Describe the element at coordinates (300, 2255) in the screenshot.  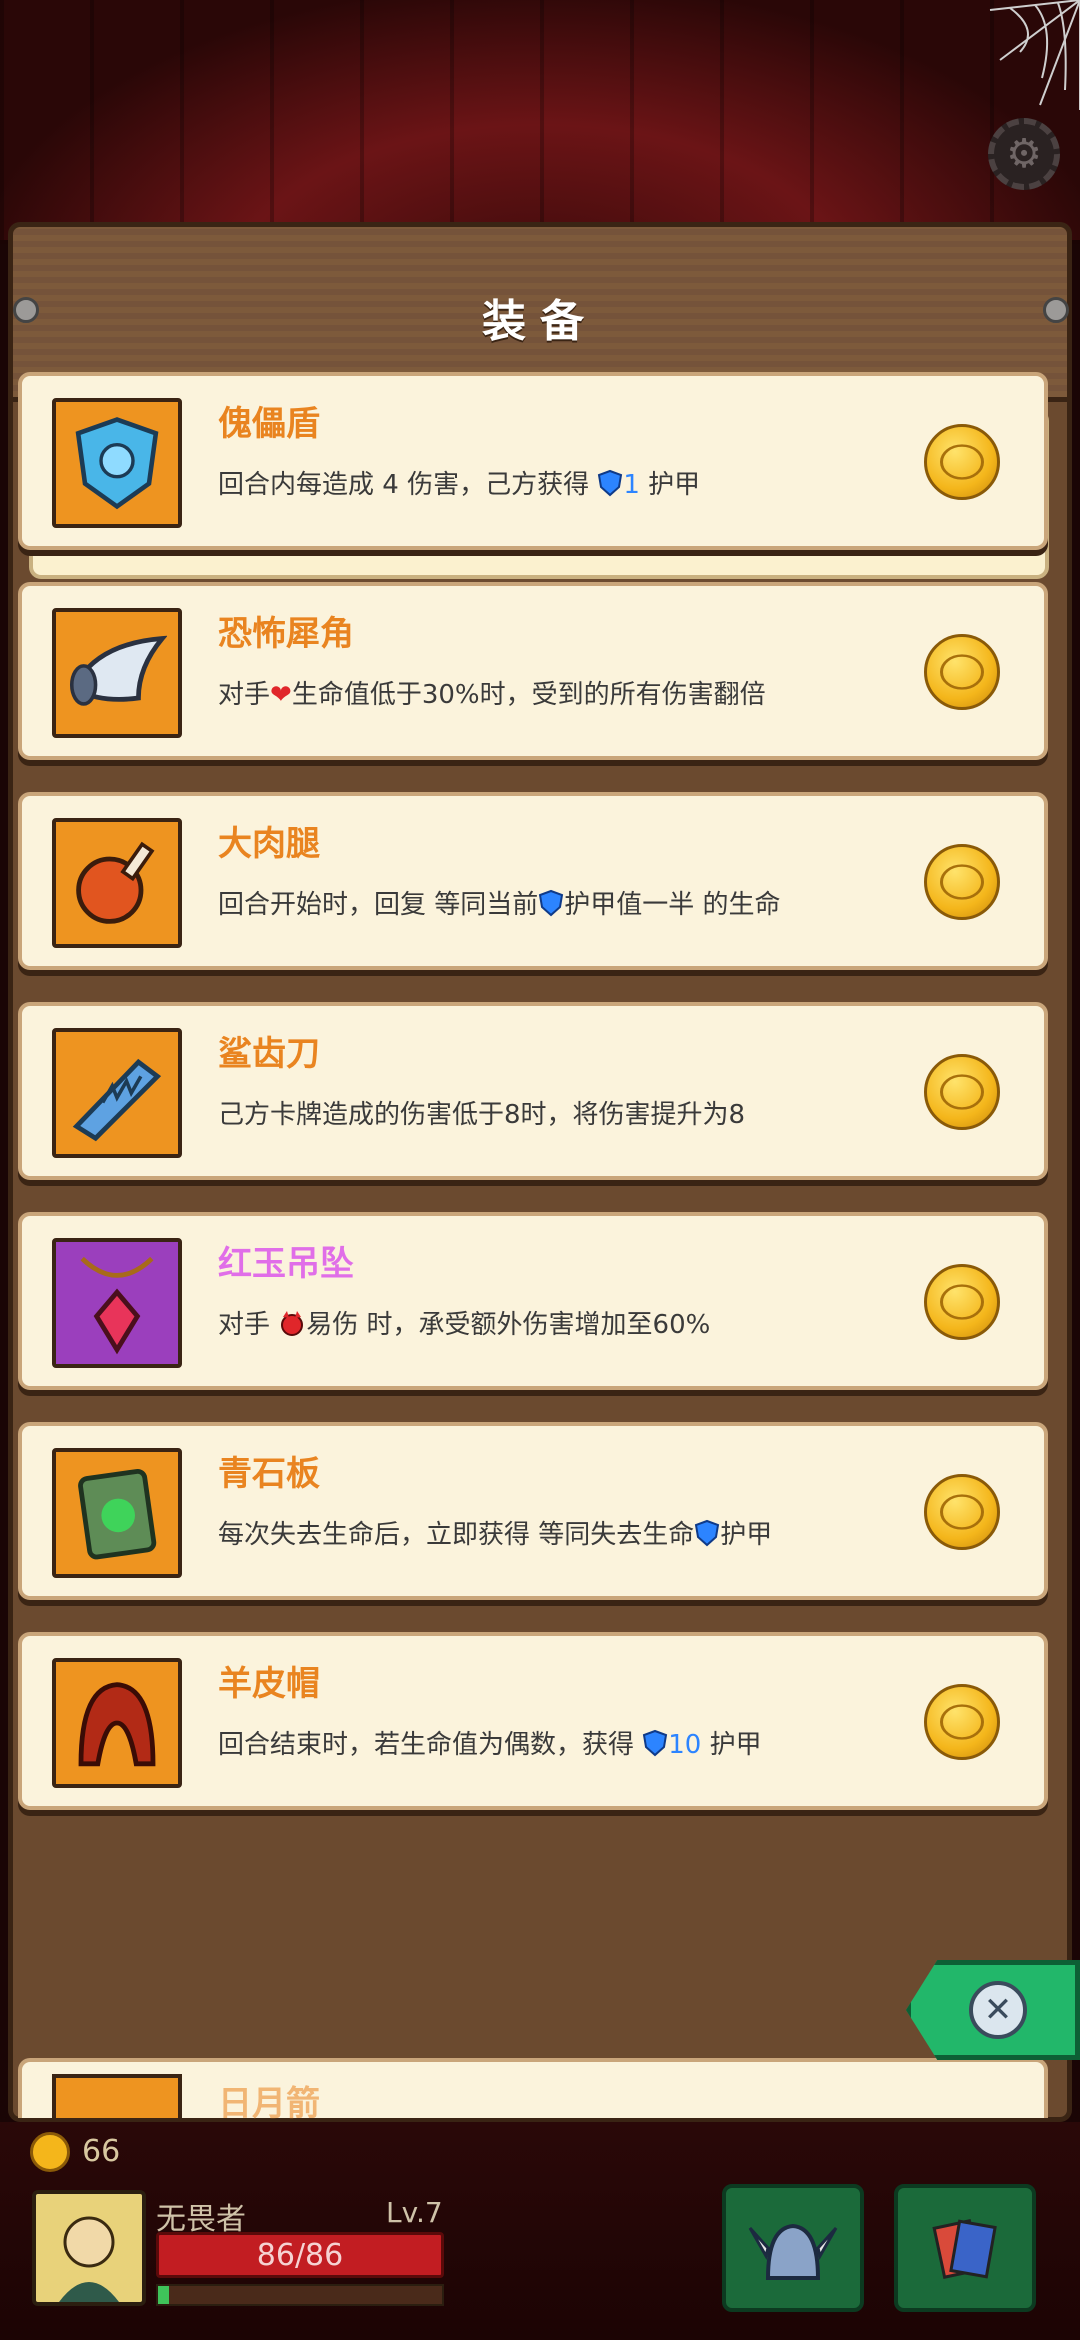
I see `hp-bar: 86/86` at that location.